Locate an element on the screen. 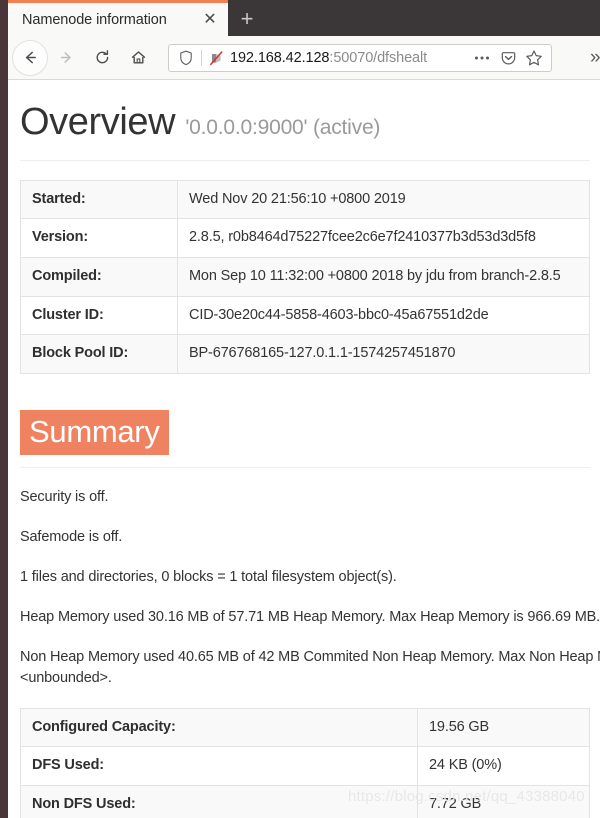  row-key: Version: is located at coordinates (99, 238).